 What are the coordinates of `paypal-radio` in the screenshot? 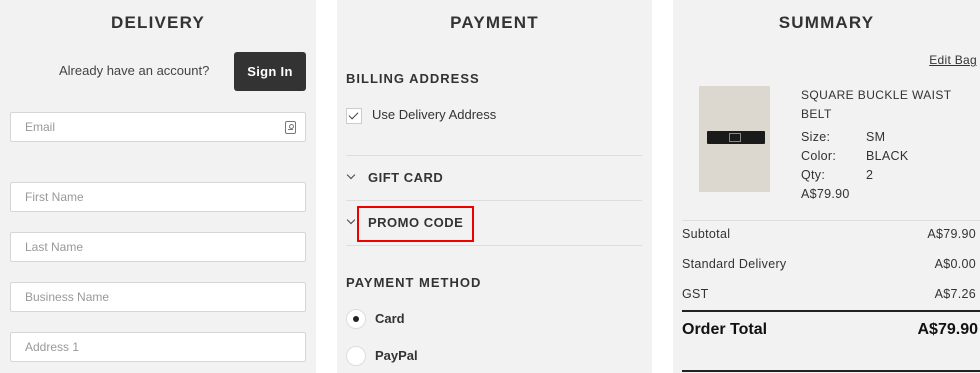 It's located at (356, 356).